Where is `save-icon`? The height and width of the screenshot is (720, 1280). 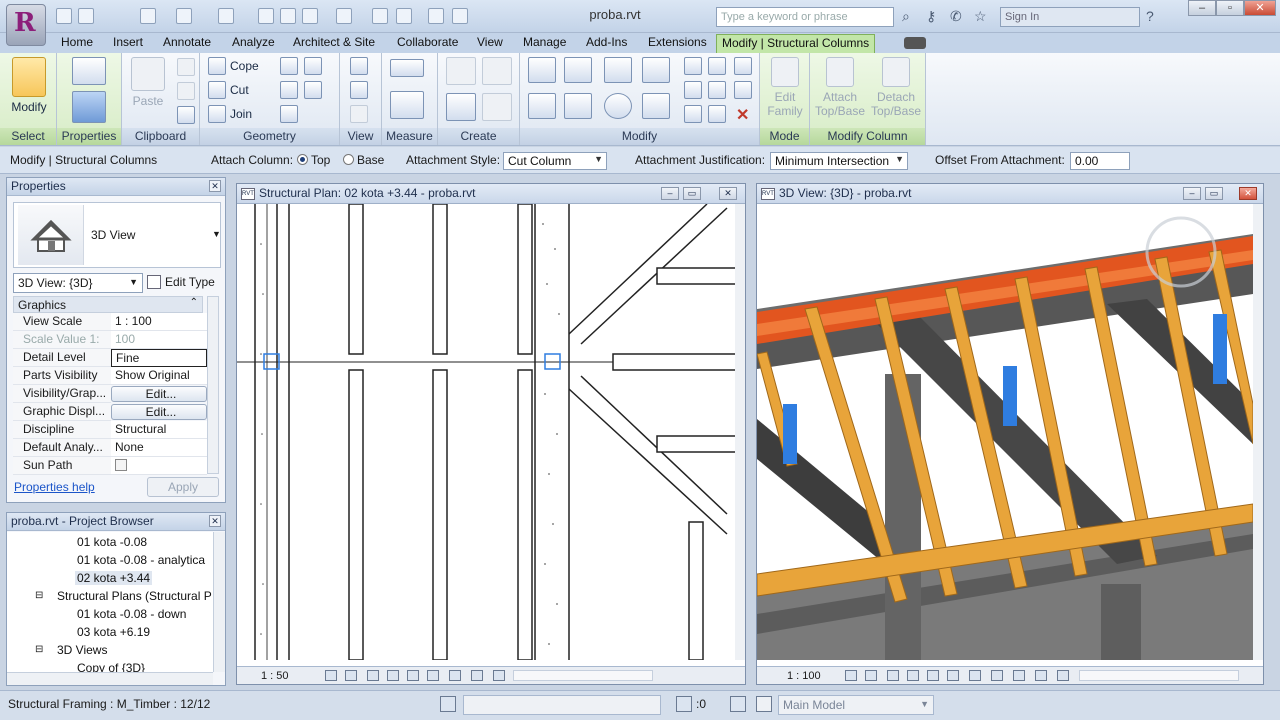 save-icon is located at coordinates (86, 16).